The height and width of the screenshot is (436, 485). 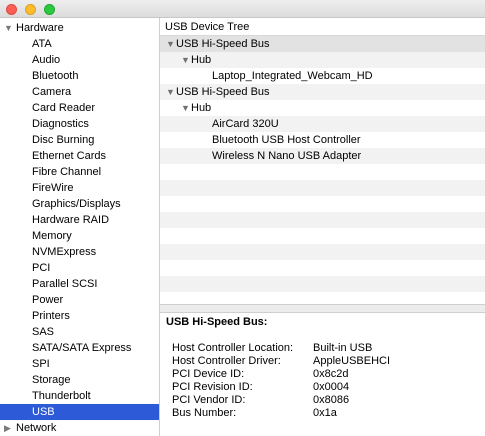 I want to click on sidebar-item-firewire: FireWire, so click(x=79, y=188).